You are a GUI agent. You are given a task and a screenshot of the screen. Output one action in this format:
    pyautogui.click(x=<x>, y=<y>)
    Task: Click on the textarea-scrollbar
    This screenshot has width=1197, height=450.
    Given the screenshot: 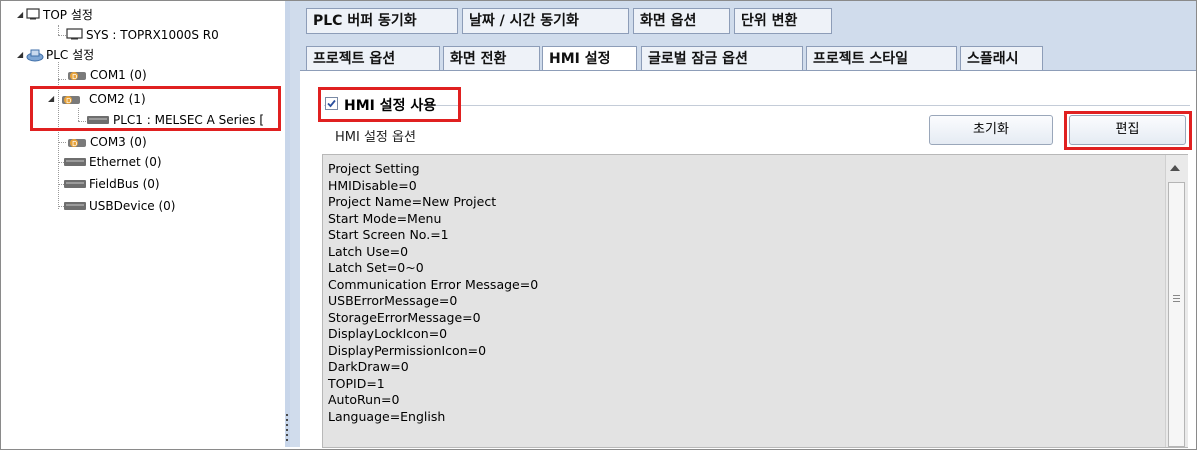 What is the action you would take?
    pyautogui.click(x=1176, y=301)
    